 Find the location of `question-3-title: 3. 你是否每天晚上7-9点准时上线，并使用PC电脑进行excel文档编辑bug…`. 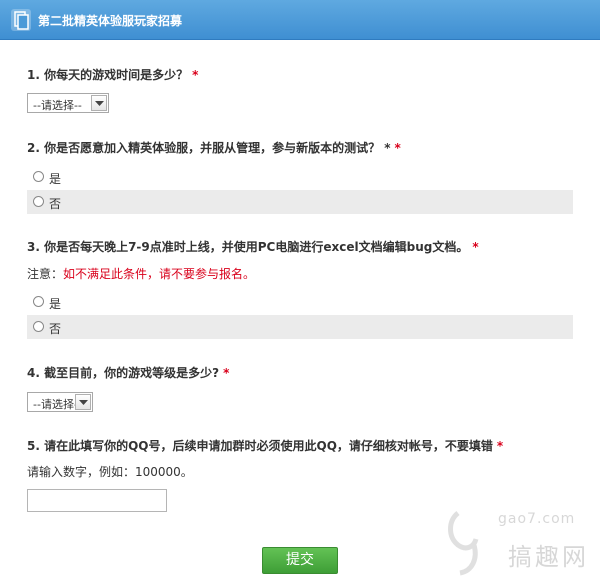

question-3-title: 3. 你是否每天晚上7-9点准时上线，并使用PC电脑进行excel文档编辑bug… is located at coordinates (253, 246).